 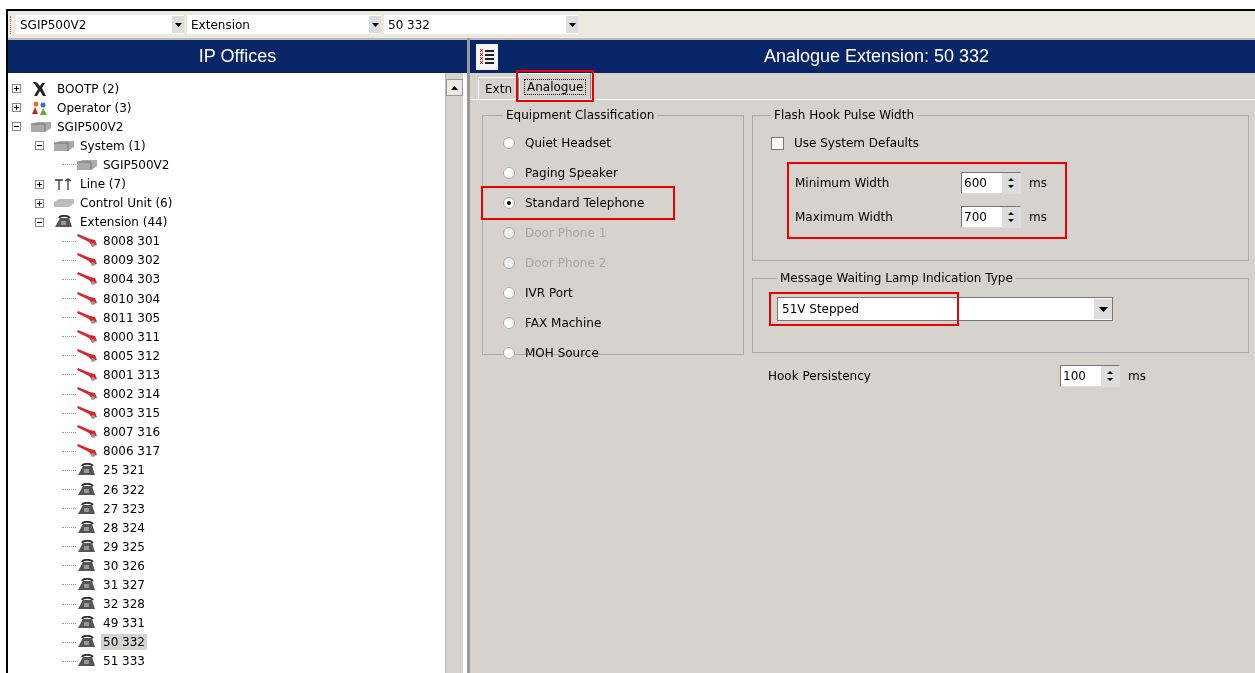 What do you see at coordinates (578, 203) in the screenshot?
I see `radio-button: Standard Telephone` at bounding box center [578, 203].